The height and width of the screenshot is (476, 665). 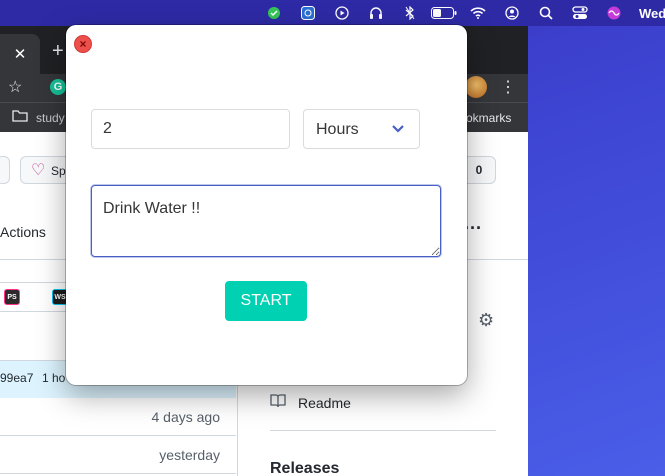 I want to click on sponsor-label: Sp, so click(x=58, y=171).